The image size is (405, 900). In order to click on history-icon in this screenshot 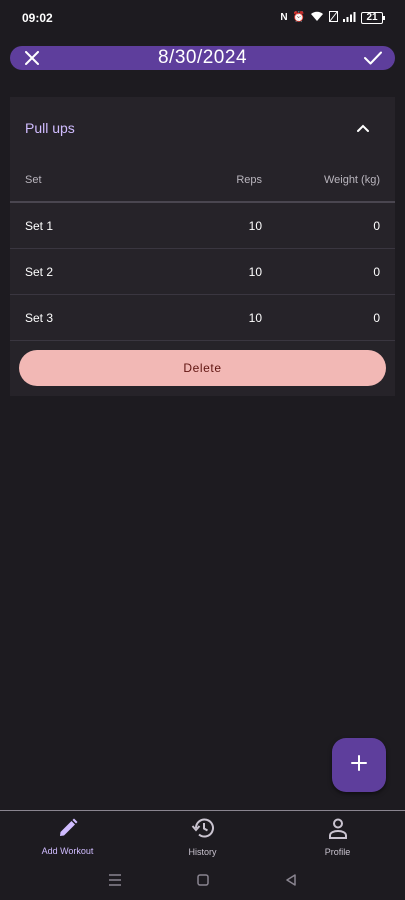, I will do `click(203, 830)`.